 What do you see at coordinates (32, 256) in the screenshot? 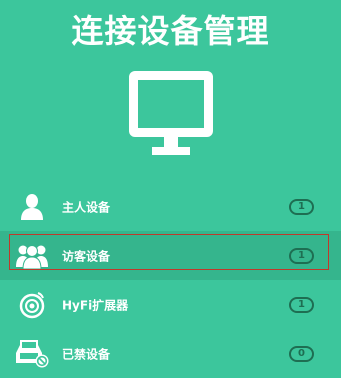
I see `guests-icon` at bounding box center [32, 256].